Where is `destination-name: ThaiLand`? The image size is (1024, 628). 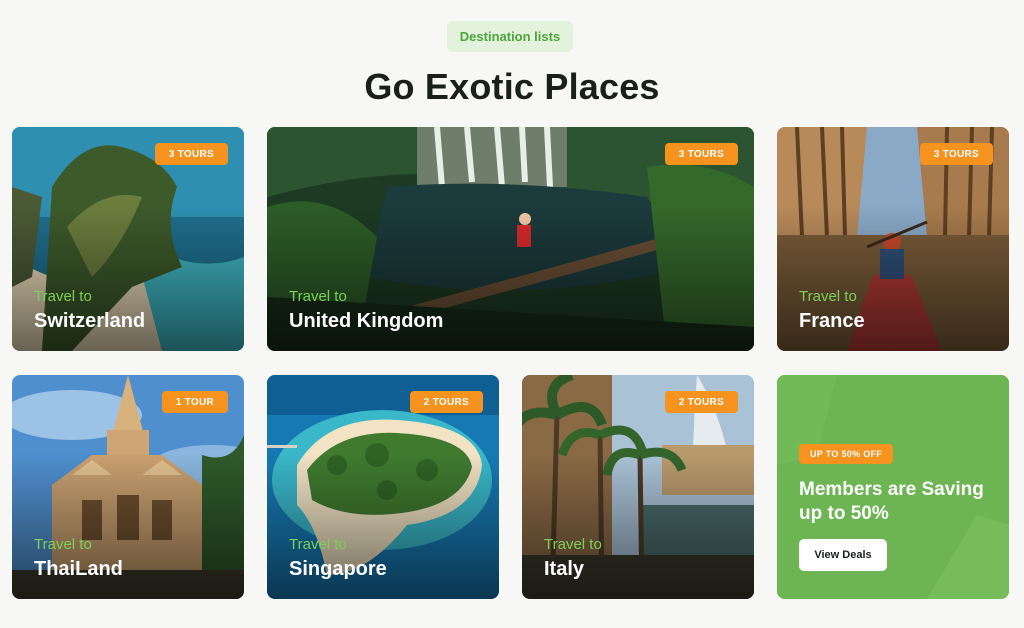
destination-name: ThaiLand is located at coordinates (78, 569).